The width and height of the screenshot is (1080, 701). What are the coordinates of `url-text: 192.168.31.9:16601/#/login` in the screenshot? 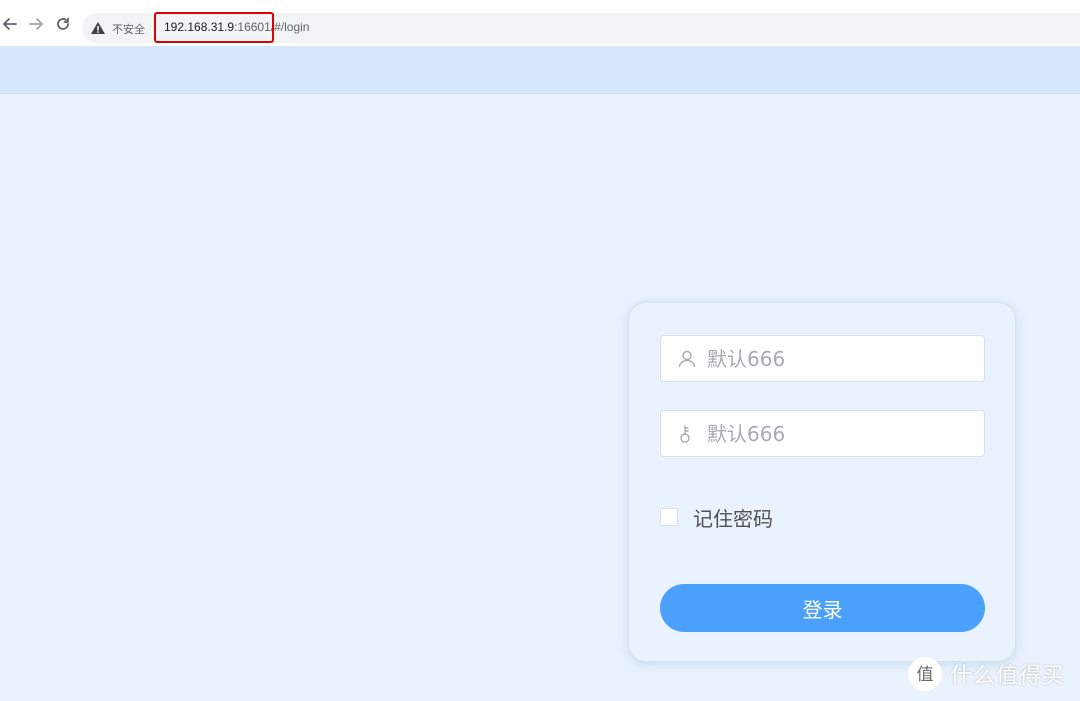 It's located at (236, 27).